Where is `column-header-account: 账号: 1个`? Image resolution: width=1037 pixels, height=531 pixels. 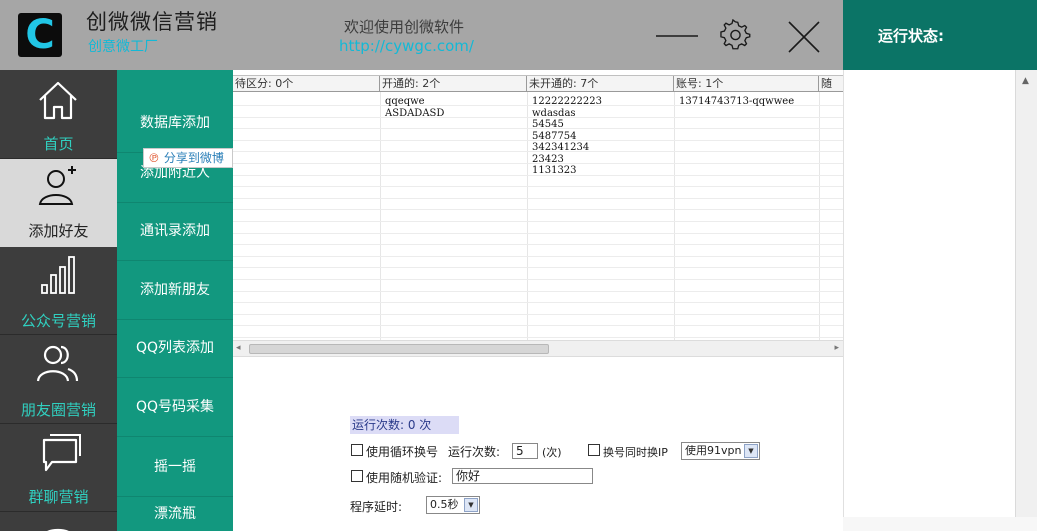 column-header-account: 账号: 1个 is located at coordinates (746, 84).